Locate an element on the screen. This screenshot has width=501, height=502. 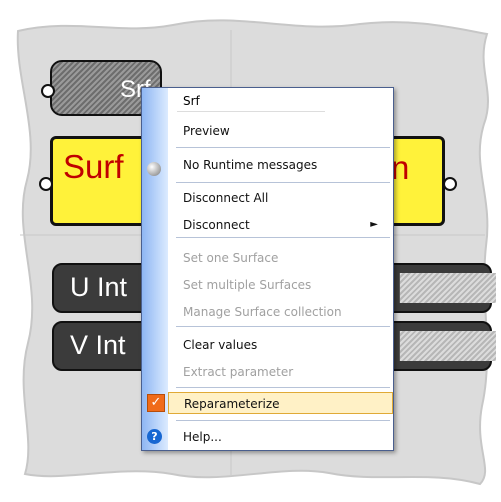
input-port is located at coordinates (48, 91).